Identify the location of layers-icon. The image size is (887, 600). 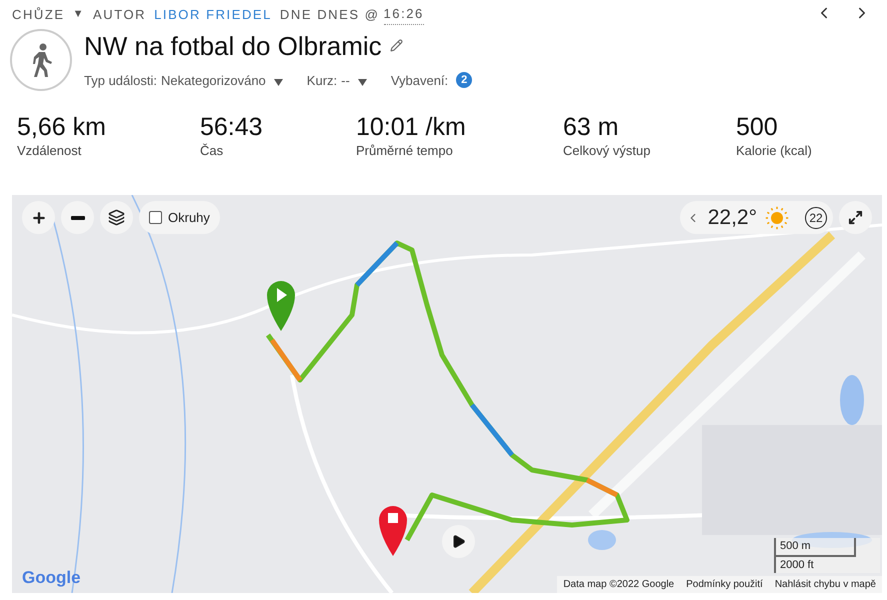
(116, 217).